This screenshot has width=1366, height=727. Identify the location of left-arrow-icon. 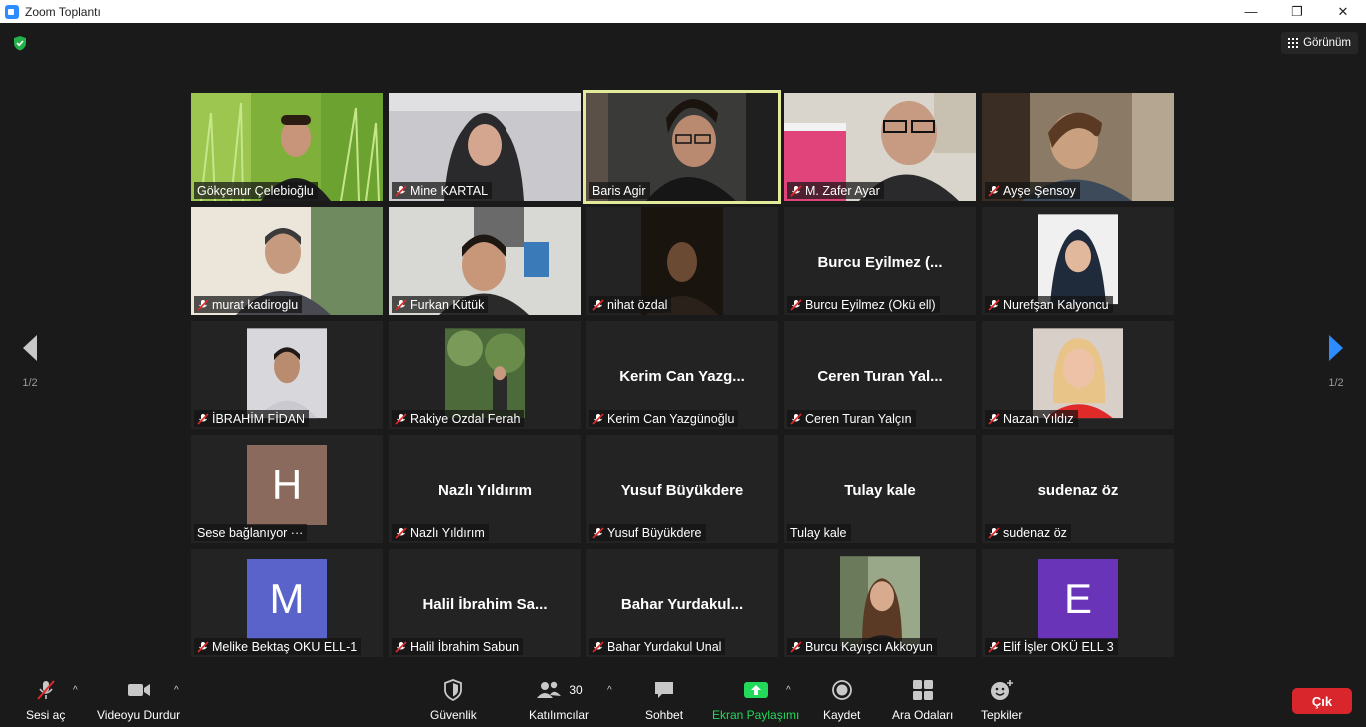
(30, 348).